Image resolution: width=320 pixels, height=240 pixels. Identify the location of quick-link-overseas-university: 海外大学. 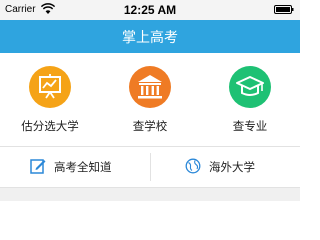
(235, 167).